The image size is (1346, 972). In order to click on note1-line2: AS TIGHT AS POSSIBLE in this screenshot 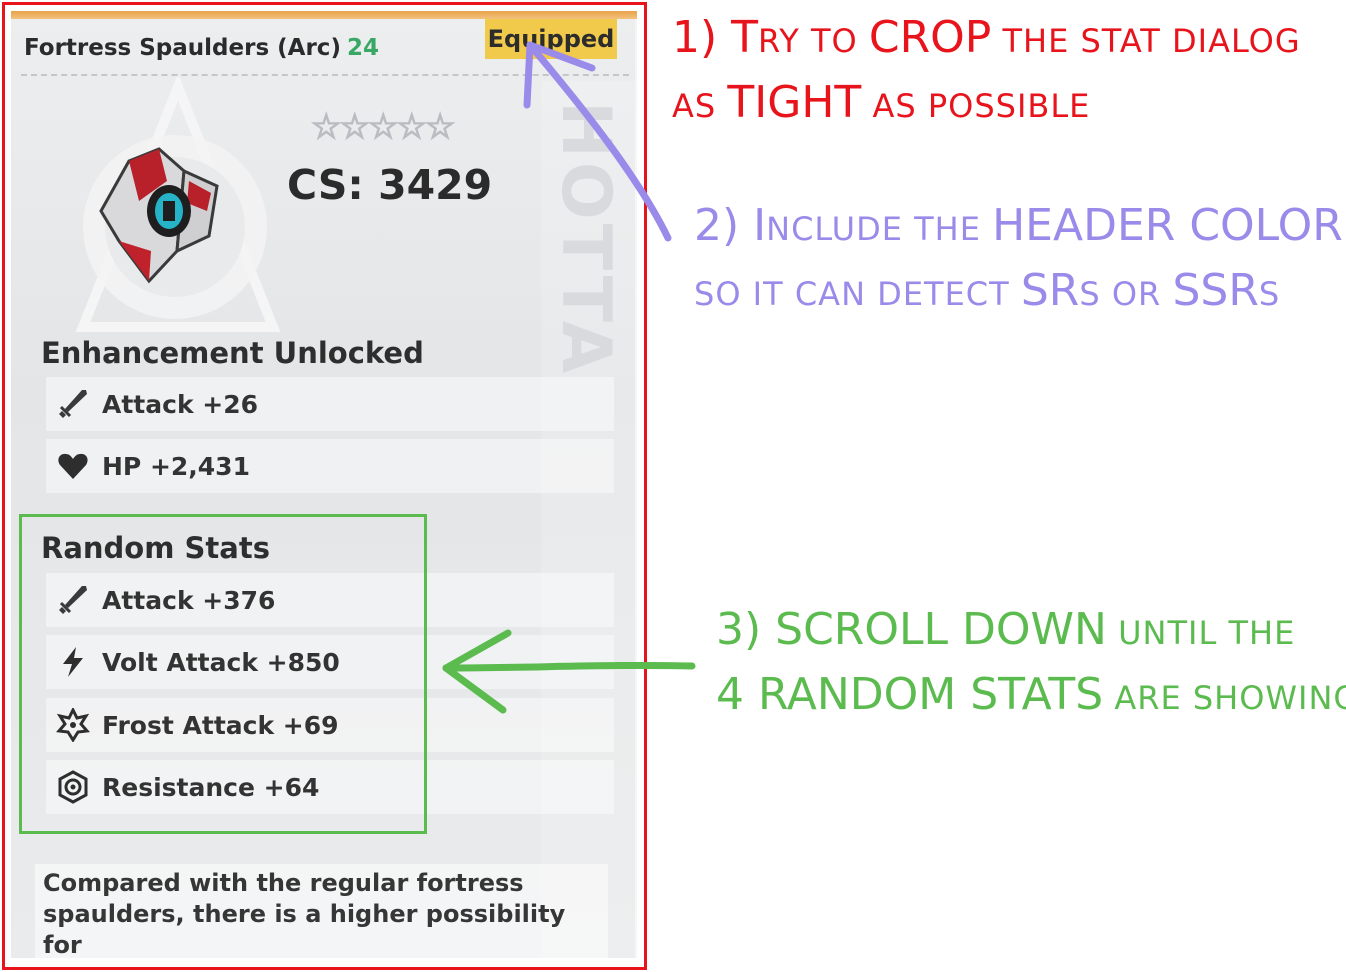, I will do `click(986, 107)`.